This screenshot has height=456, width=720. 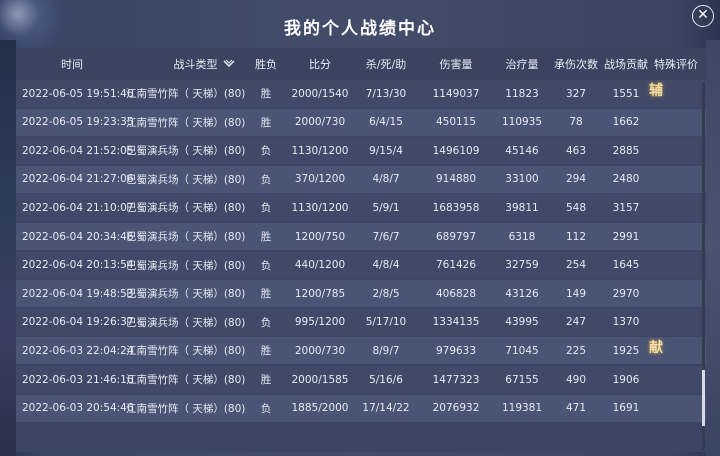 I want to click on cell-time: 2022-06-05 19:23:35, so click(x=78, y=122).